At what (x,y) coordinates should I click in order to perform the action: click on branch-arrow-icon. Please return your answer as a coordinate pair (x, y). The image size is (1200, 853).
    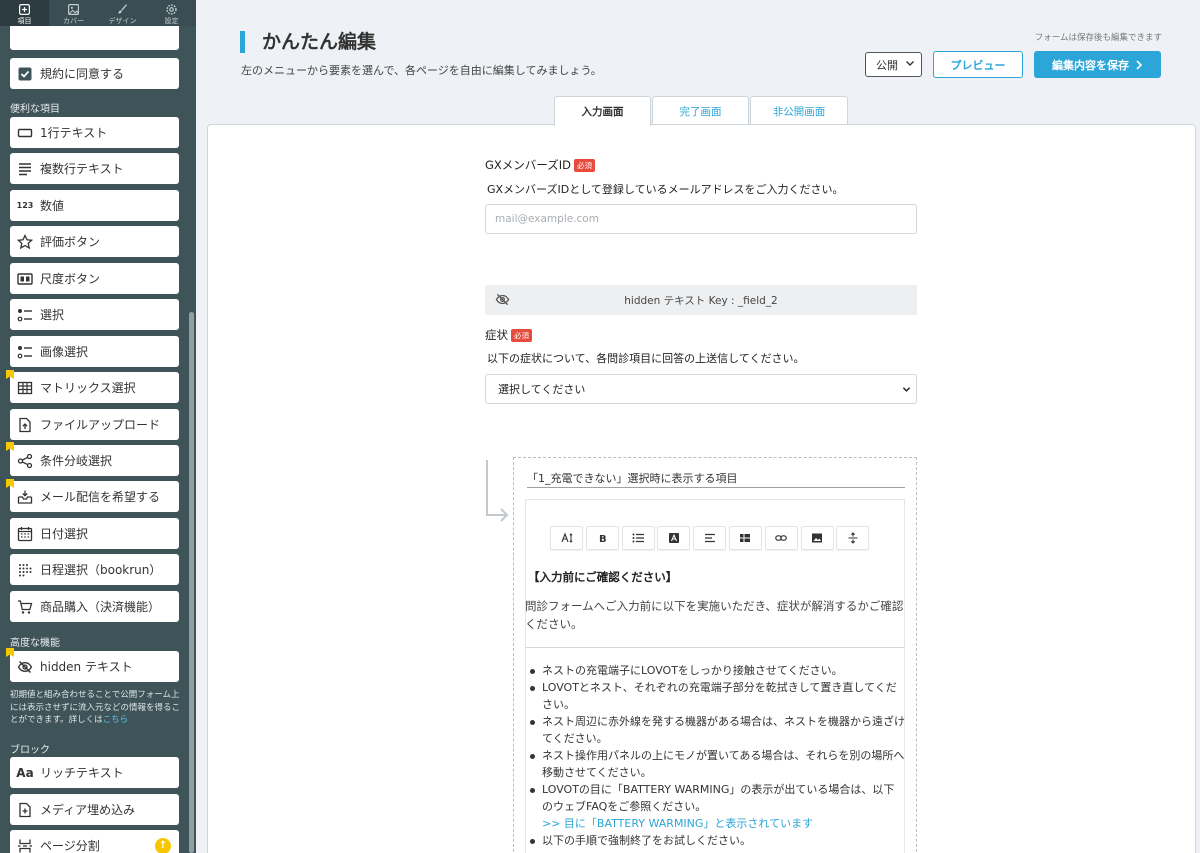
    Looking at the image, I should click on (497, 491).